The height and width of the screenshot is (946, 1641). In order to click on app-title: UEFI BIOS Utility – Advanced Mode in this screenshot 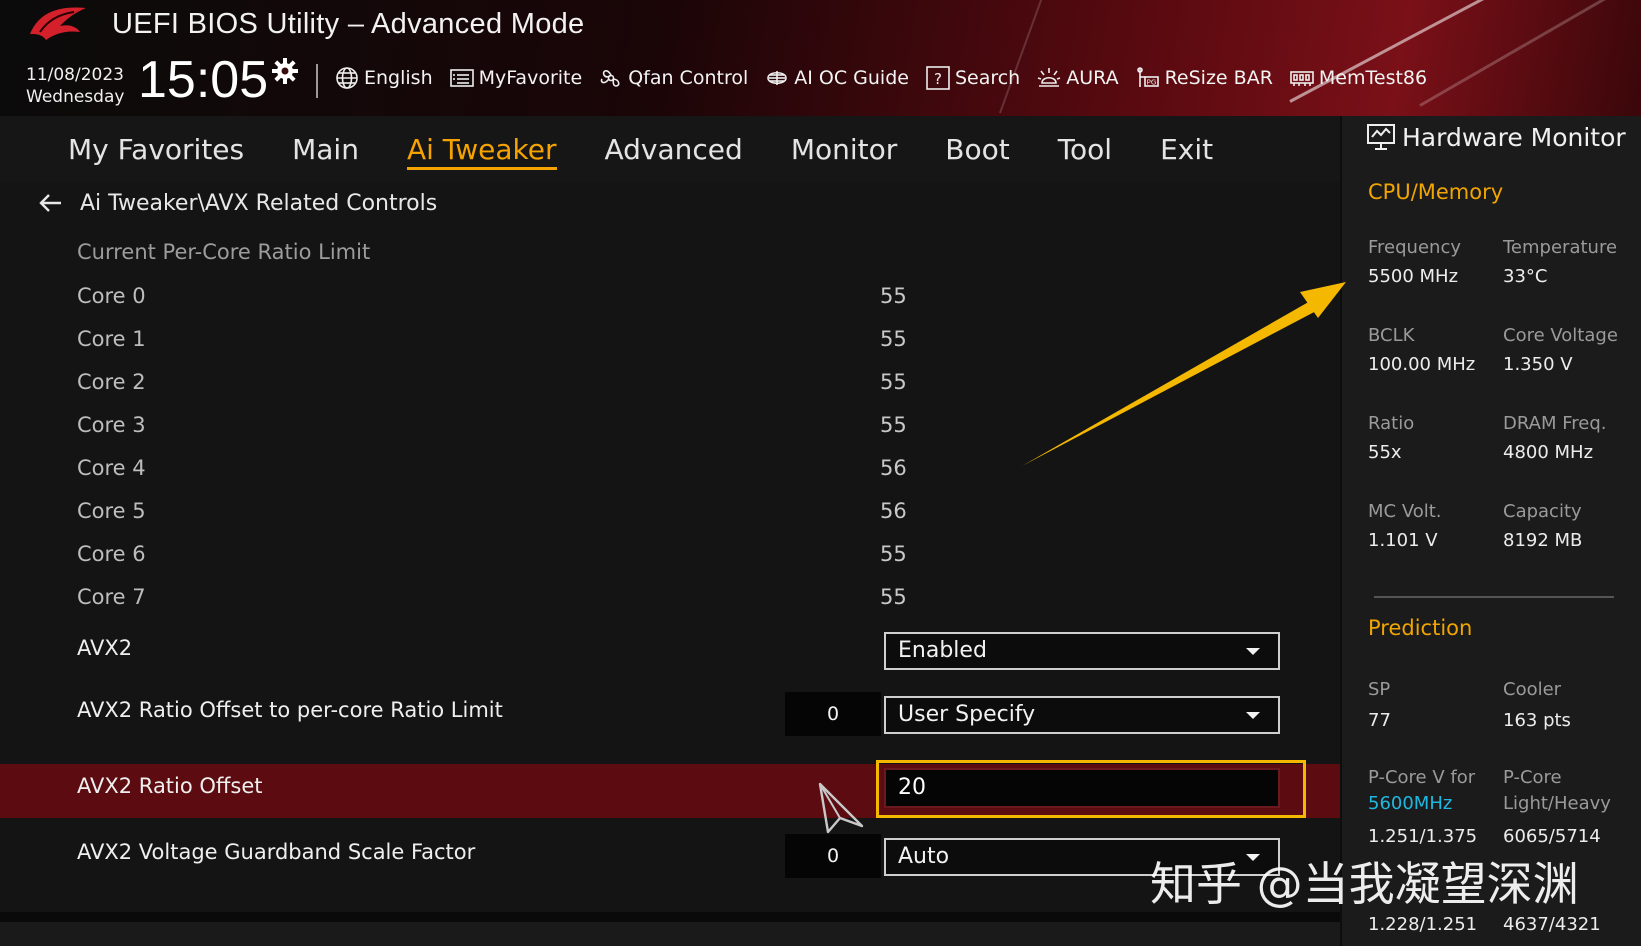, I will do `click(348, 24)`.